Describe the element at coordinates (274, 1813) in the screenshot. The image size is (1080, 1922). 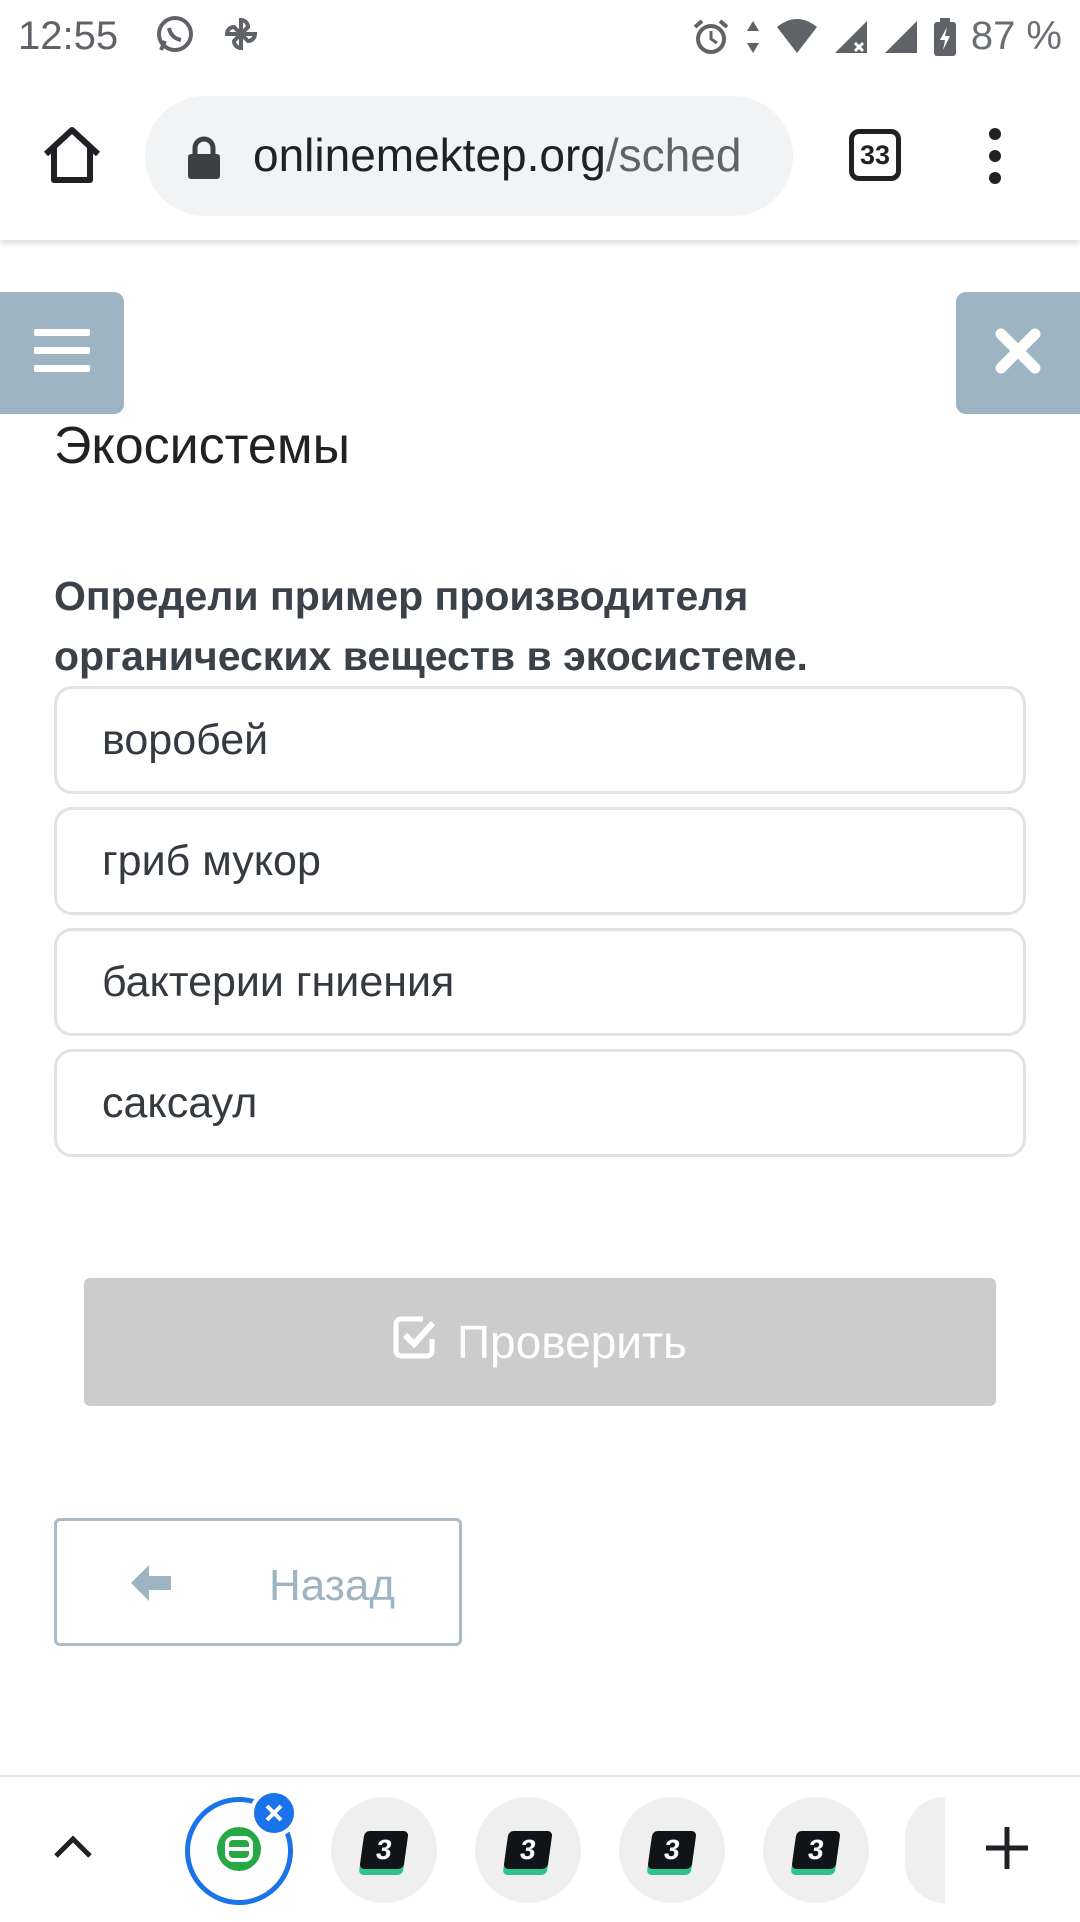
I see `tab-close-icon` at that location.